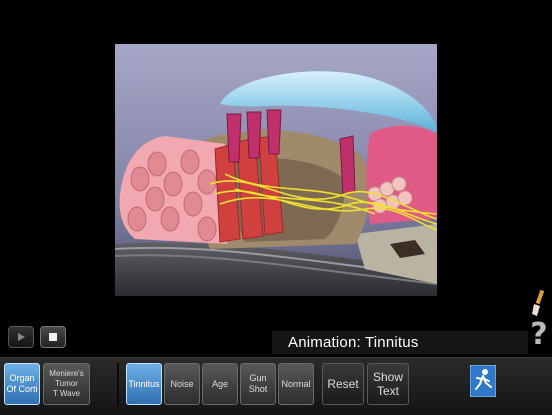 The image size is (552, 415). I want to click on normal-label: Normal, so click(296, 383).